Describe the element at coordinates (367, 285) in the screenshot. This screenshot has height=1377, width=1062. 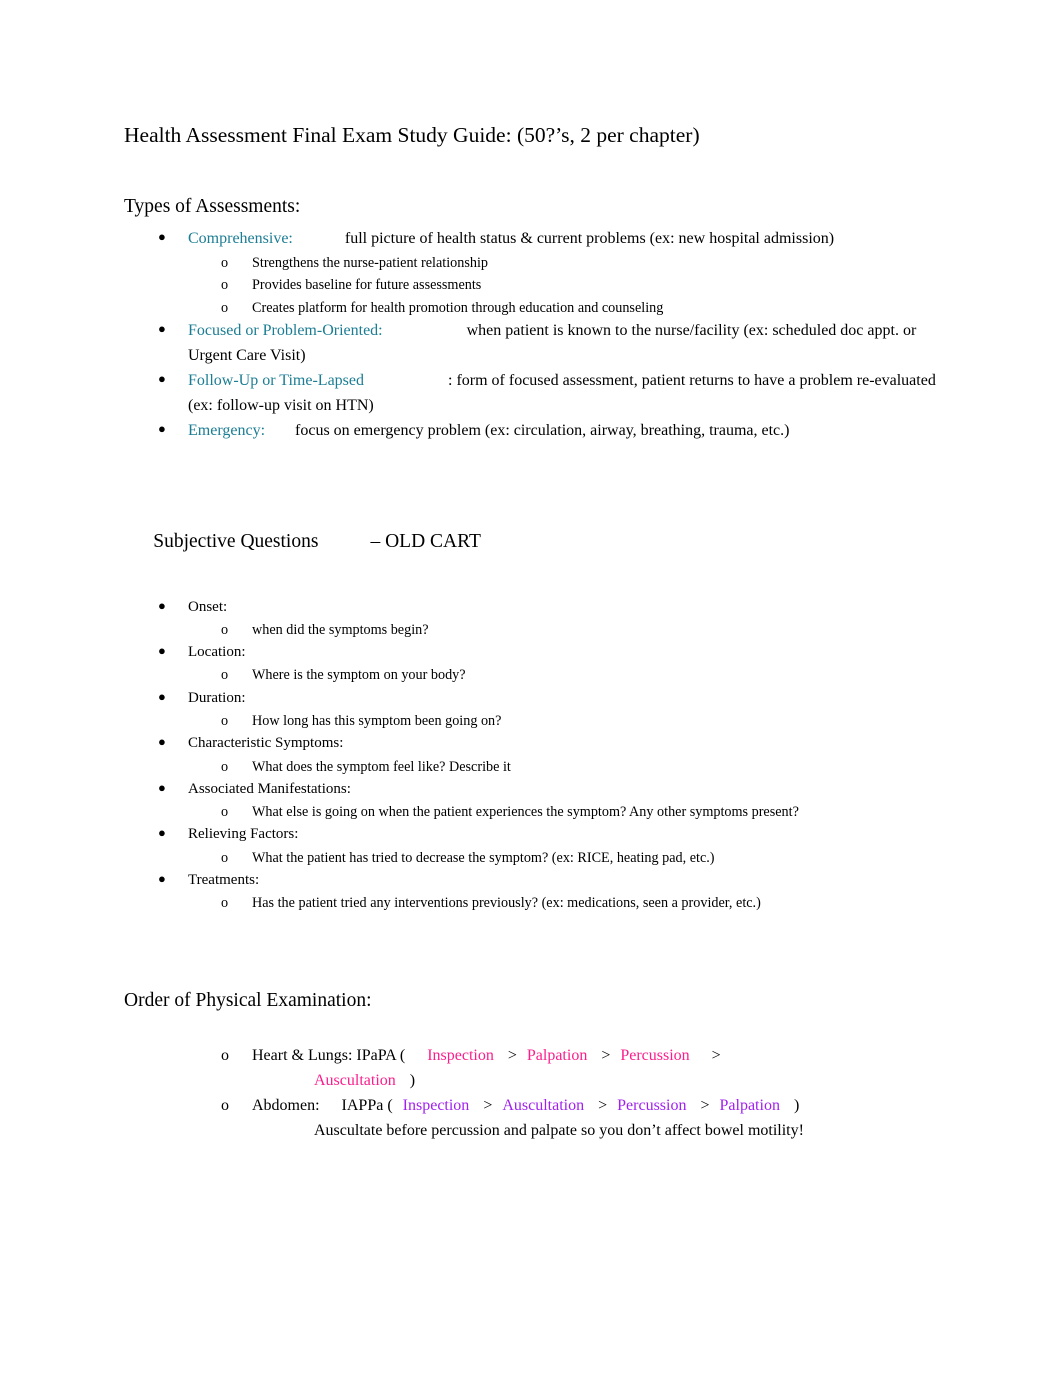
I see `sub-item-text: Provides baseline for future assessments` at that location.